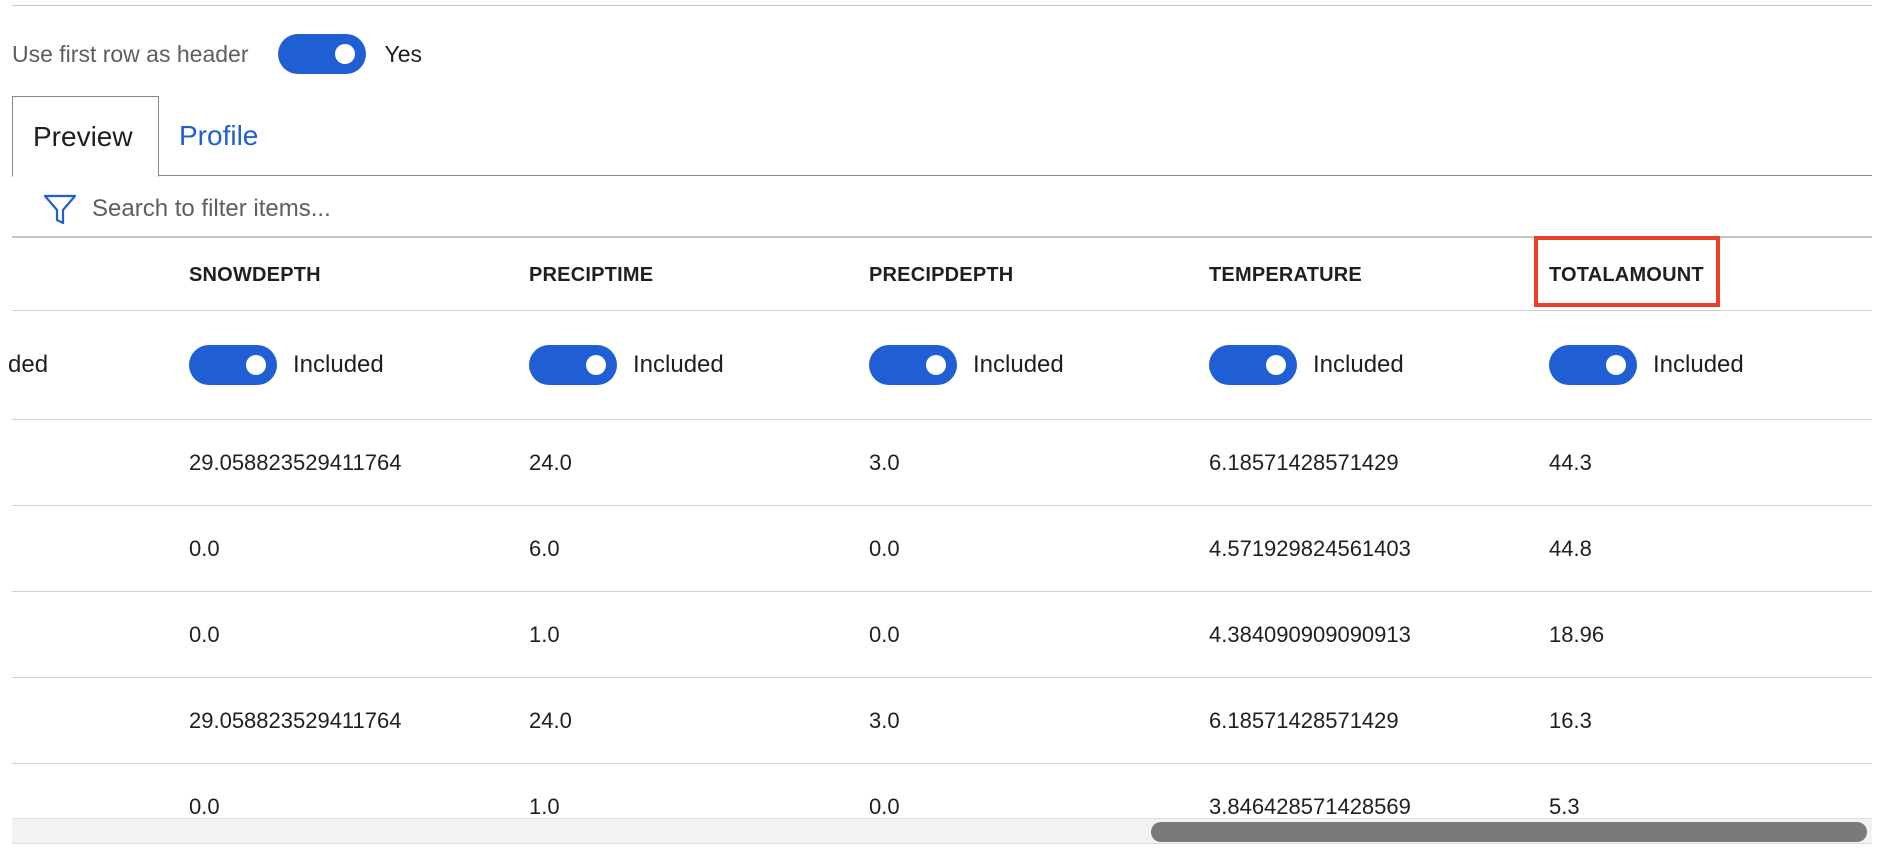 The image size is (1882, 861). I want to click on highlight-box, so click(1627, 271).